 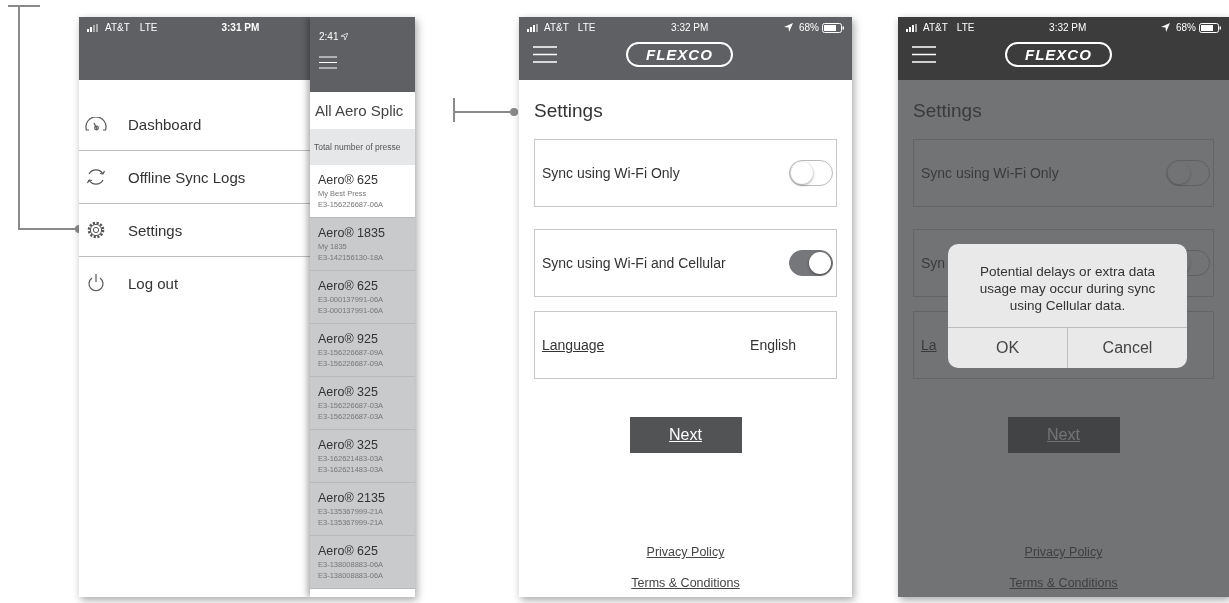 What do you see at coordinates (194, 283) in the screenshot?
I see `menu-item: Log out` at bounding box center [194, 283].